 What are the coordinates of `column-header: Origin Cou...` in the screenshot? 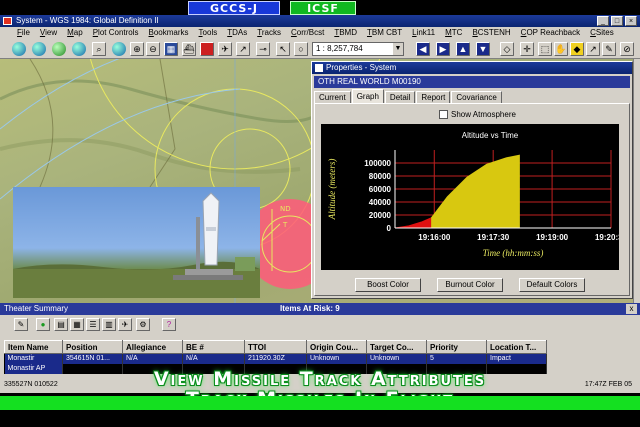 It's located at (336, 347).